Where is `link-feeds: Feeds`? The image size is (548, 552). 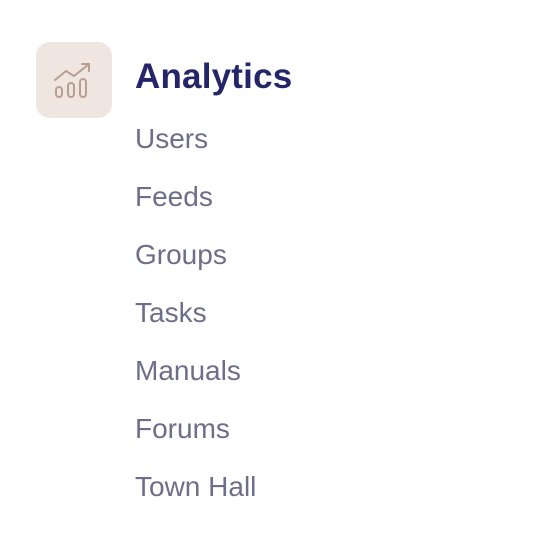
link-feeds: Feeds is located at coordinates (174, 197).